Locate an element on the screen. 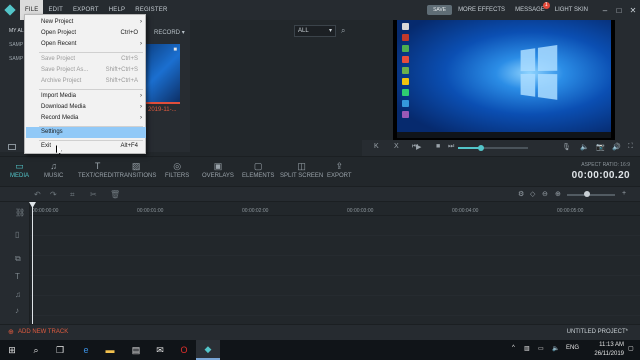  preview-window is located at coordinates (504, 80).